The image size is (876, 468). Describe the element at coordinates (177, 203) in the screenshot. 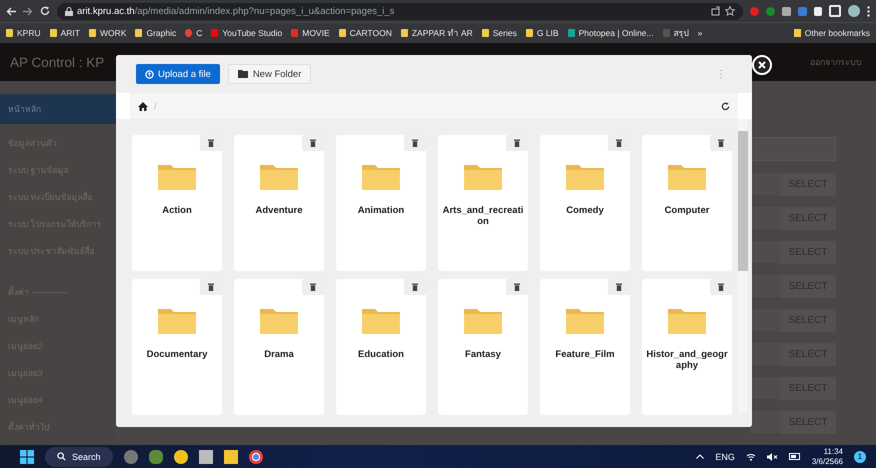

I see `folder-card: Action` at that location.